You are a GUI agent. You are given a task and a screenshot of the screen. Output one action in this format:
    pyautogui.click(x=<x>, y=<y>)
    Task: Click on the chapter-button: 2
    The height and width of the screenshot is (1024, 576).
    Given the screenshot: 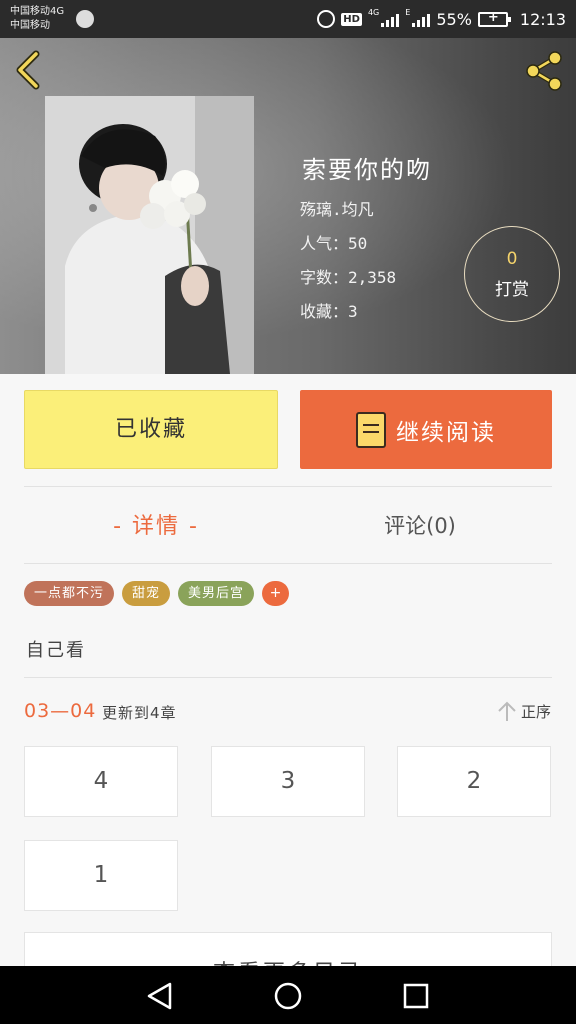 What is the action you would take?
    pyautogui.click(x=474, y=781)
    